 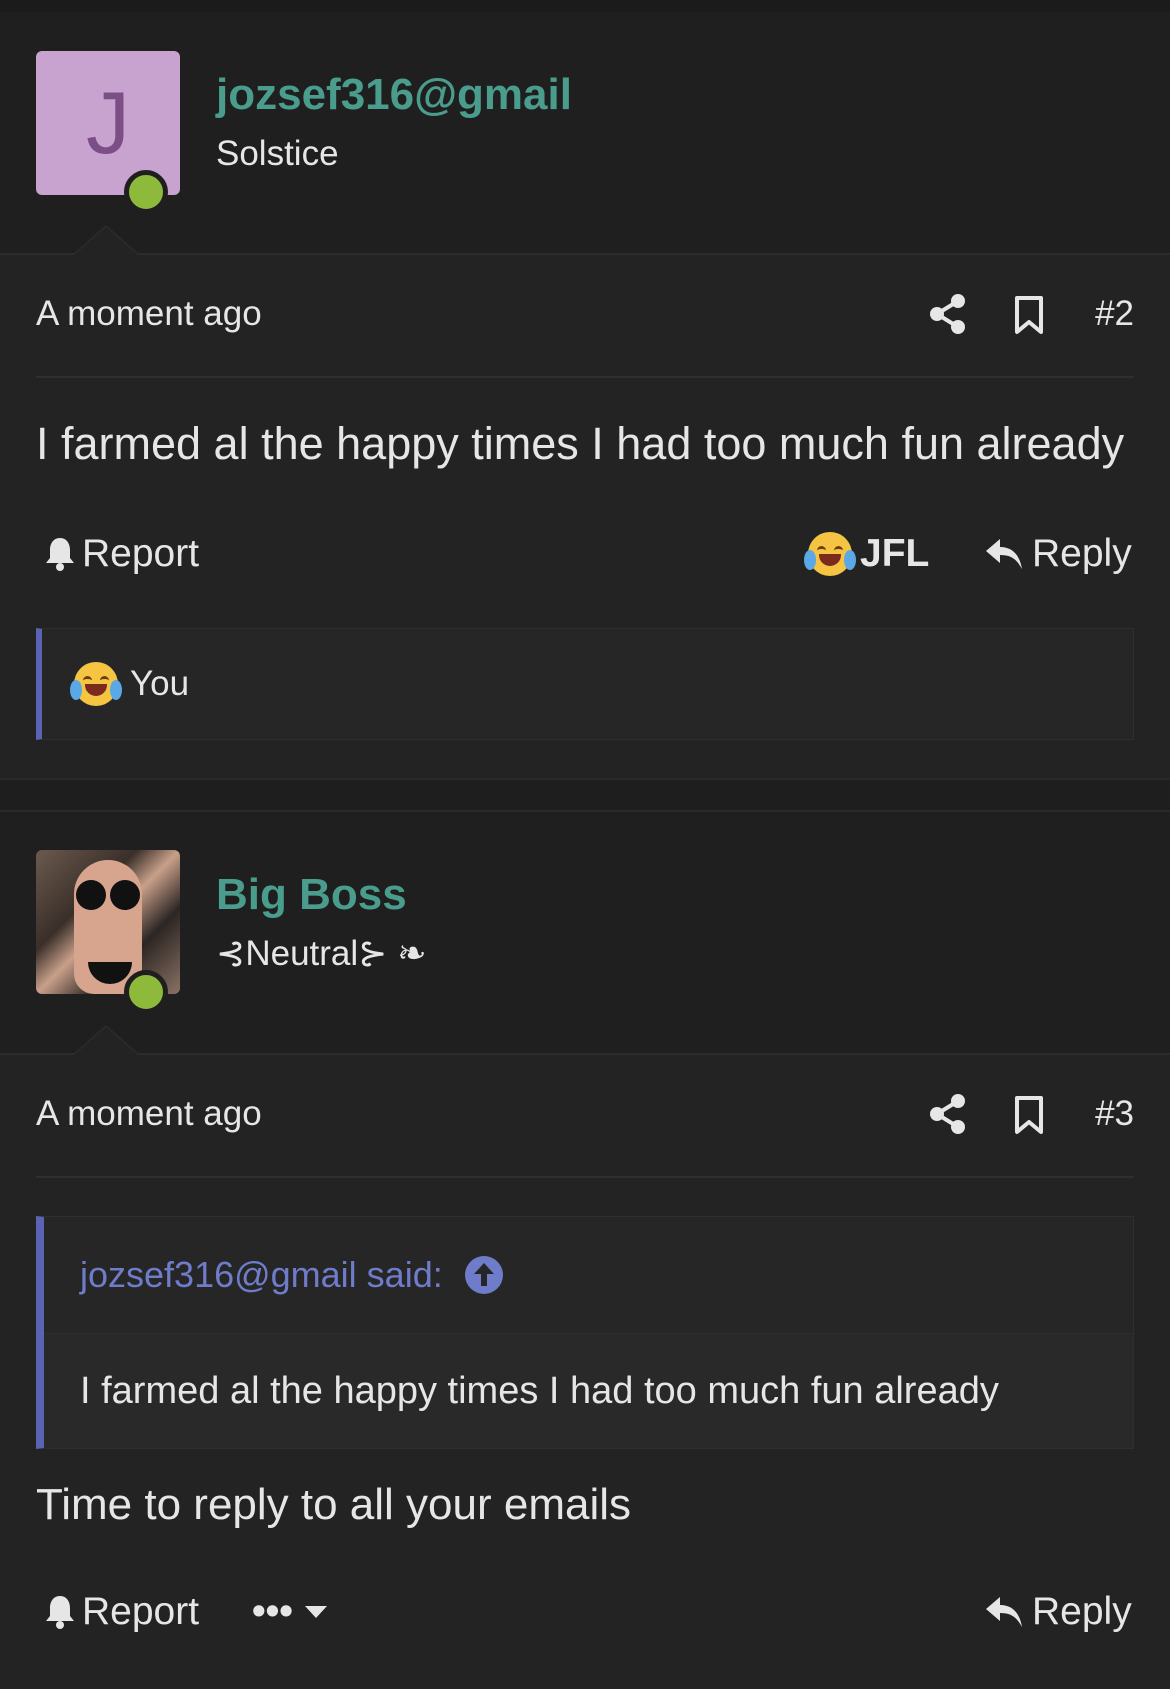 What do you see at coordinates (334, 1504) in the screenshot?
I see `post-body: Time to reply to all your emails` at bounding box center [334, 1504].